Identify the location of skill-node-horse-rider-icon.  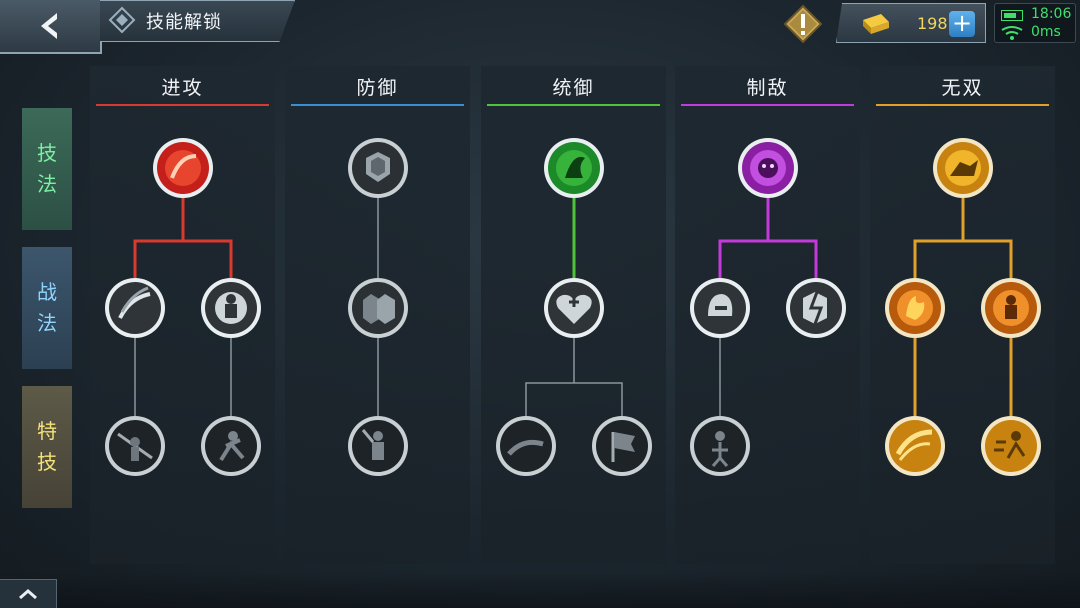
(963, 168).